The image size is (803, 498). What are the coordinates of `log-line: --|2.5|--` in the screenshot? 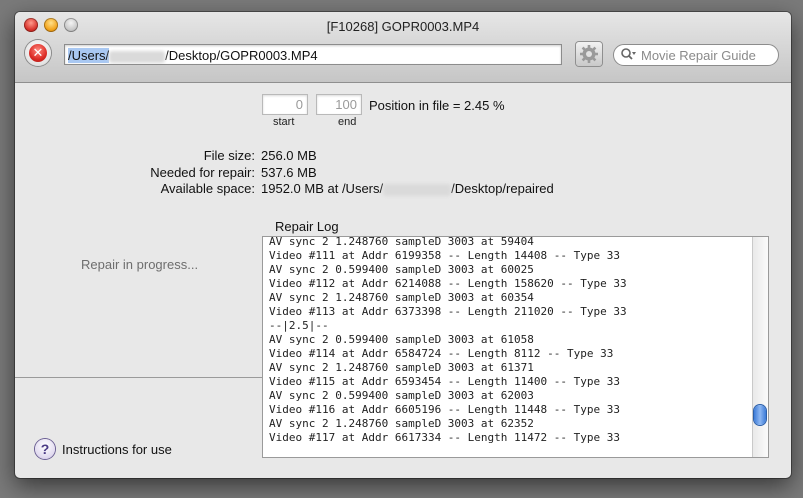 It's located at (299, 325).